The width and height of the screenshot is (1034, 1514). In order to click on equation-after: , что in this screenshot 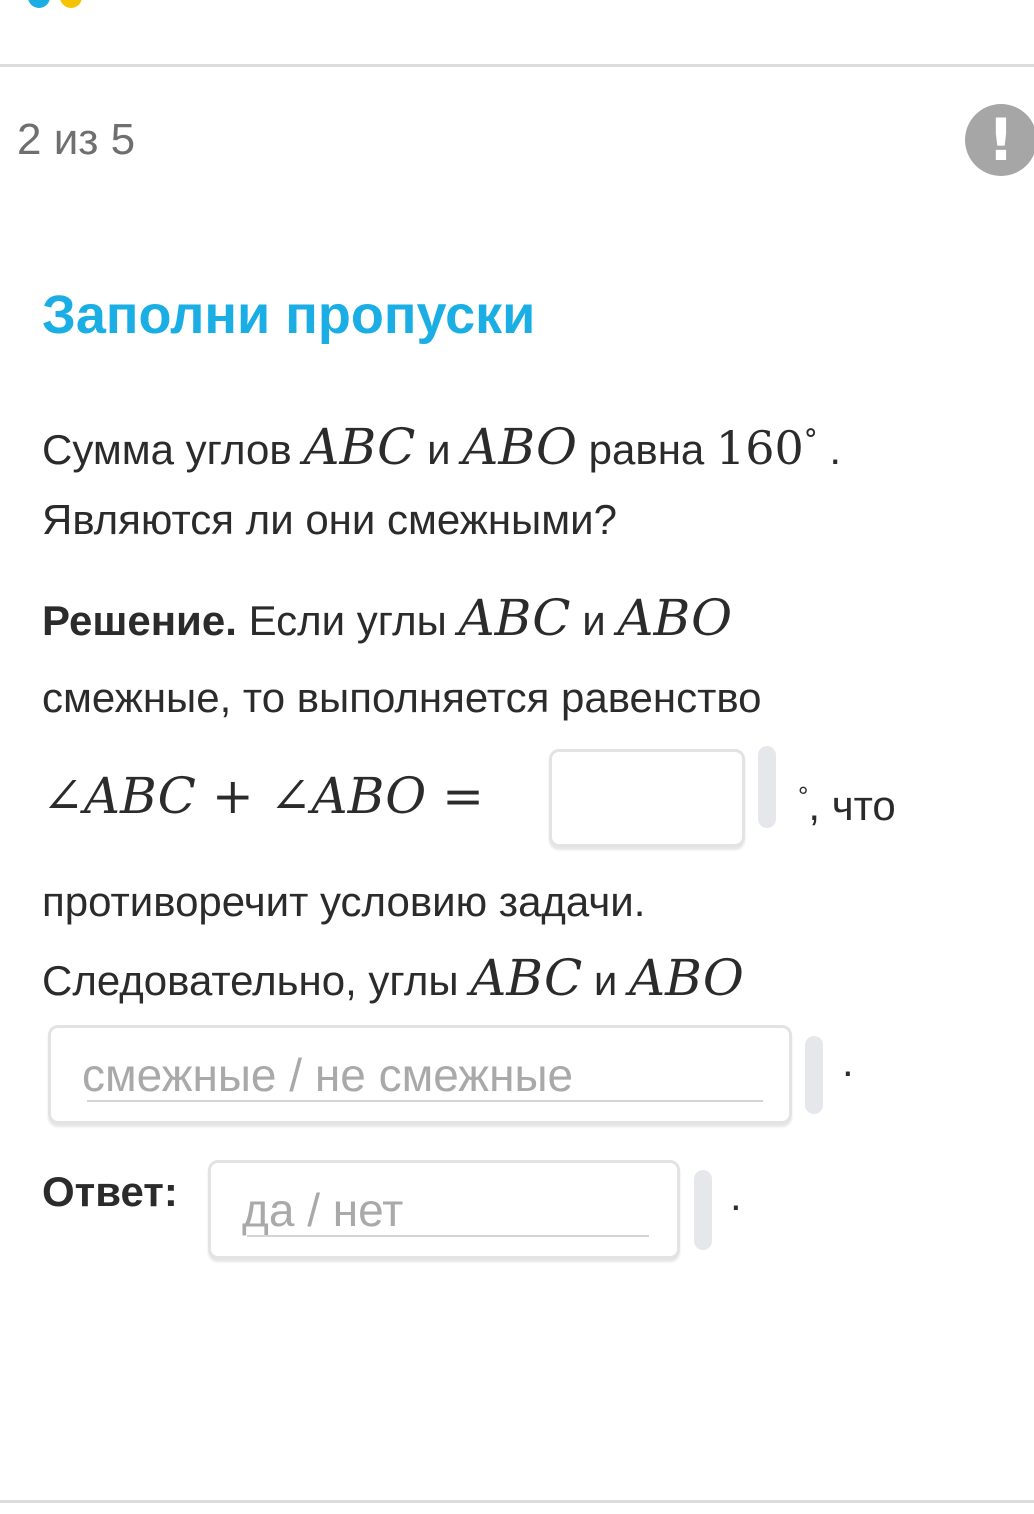, I will do `click(852, 805)`.